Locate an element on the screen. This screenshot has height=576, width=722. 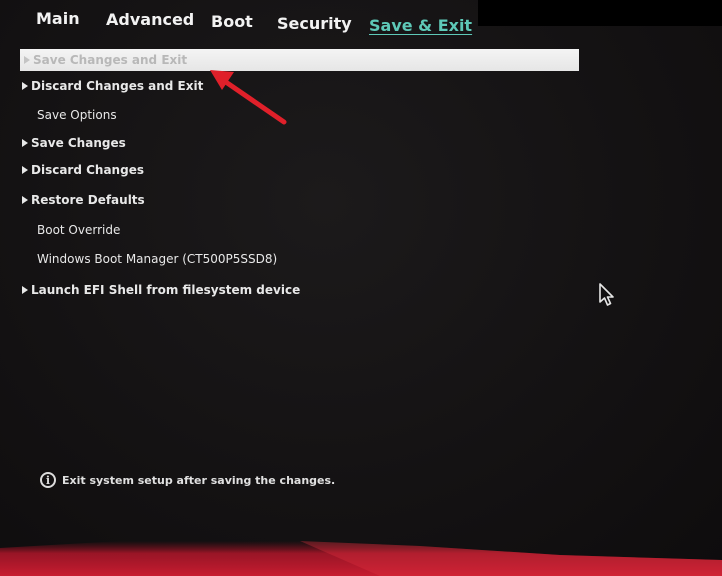
menu-item-windows-boot-manager: Windows Boot Manager (CT500P5SSD8) is located at coordinates (149, 259).